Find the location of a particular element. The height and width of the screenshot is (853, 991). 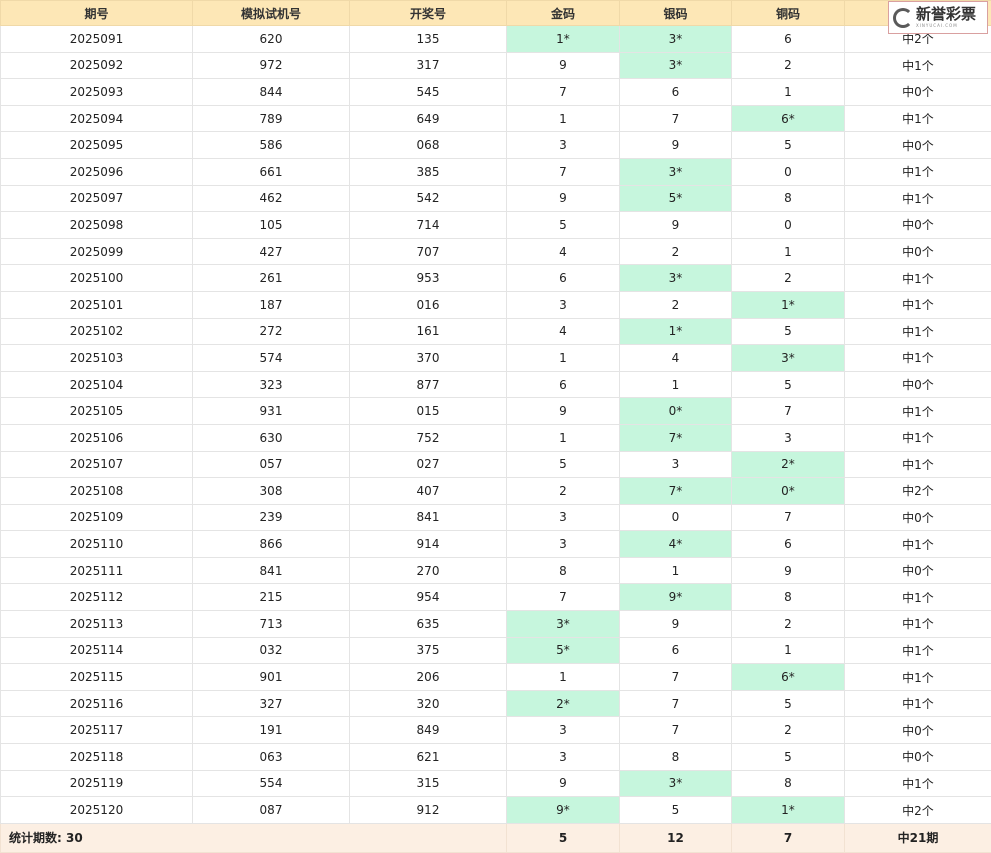

cell-bronze: 2 is located at coordinates (788, 278).